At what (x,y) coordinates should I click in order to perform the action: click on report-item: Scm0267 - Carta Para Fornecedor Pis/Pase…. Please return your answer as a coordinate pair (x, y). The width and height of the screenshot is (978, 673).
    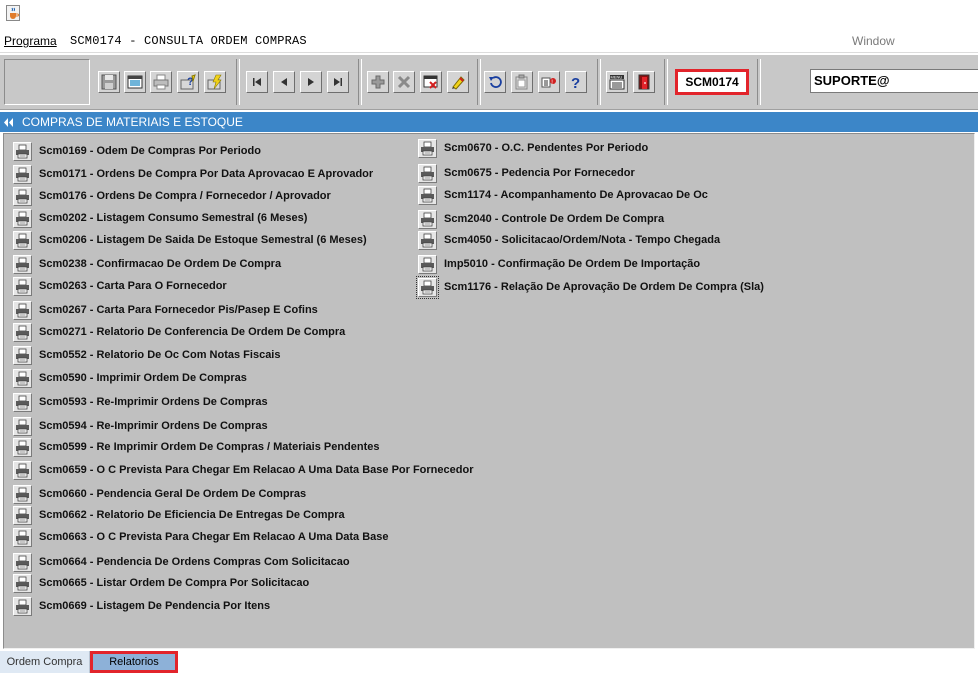
    Looking at the image, I should click on (213, 311).